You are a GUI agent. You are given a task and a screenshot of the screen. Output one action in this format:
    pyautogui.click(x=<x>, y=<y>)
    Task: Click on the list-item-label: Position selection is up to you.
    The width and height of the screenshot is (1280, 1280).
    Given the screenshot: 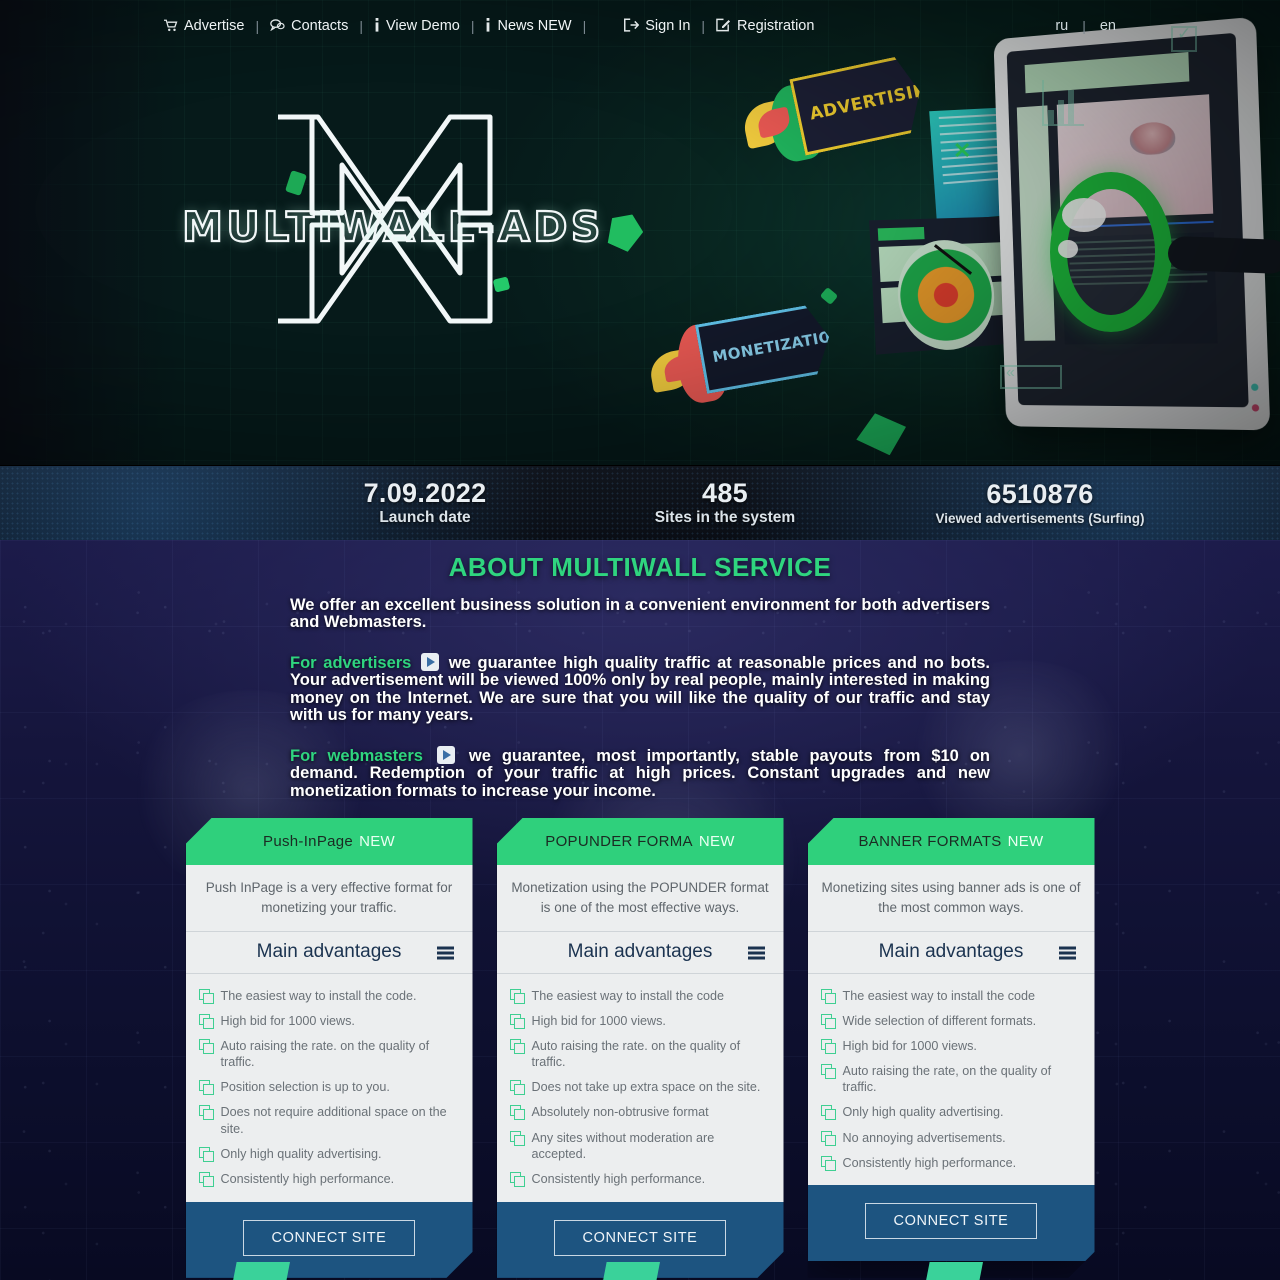 What is the action you would take?
    pyautogui.click(x=305, y=1087)
    